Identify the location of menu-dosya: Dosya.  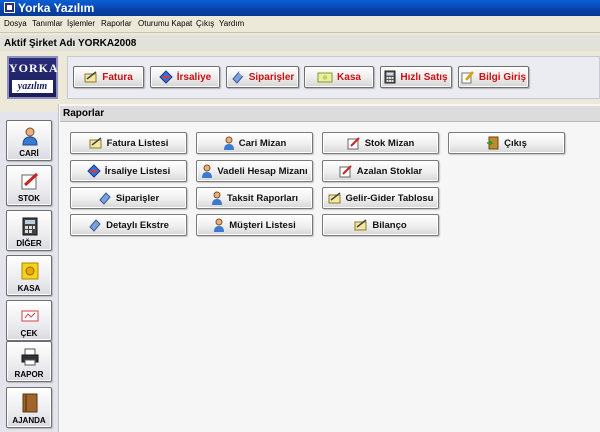
(15, 23).